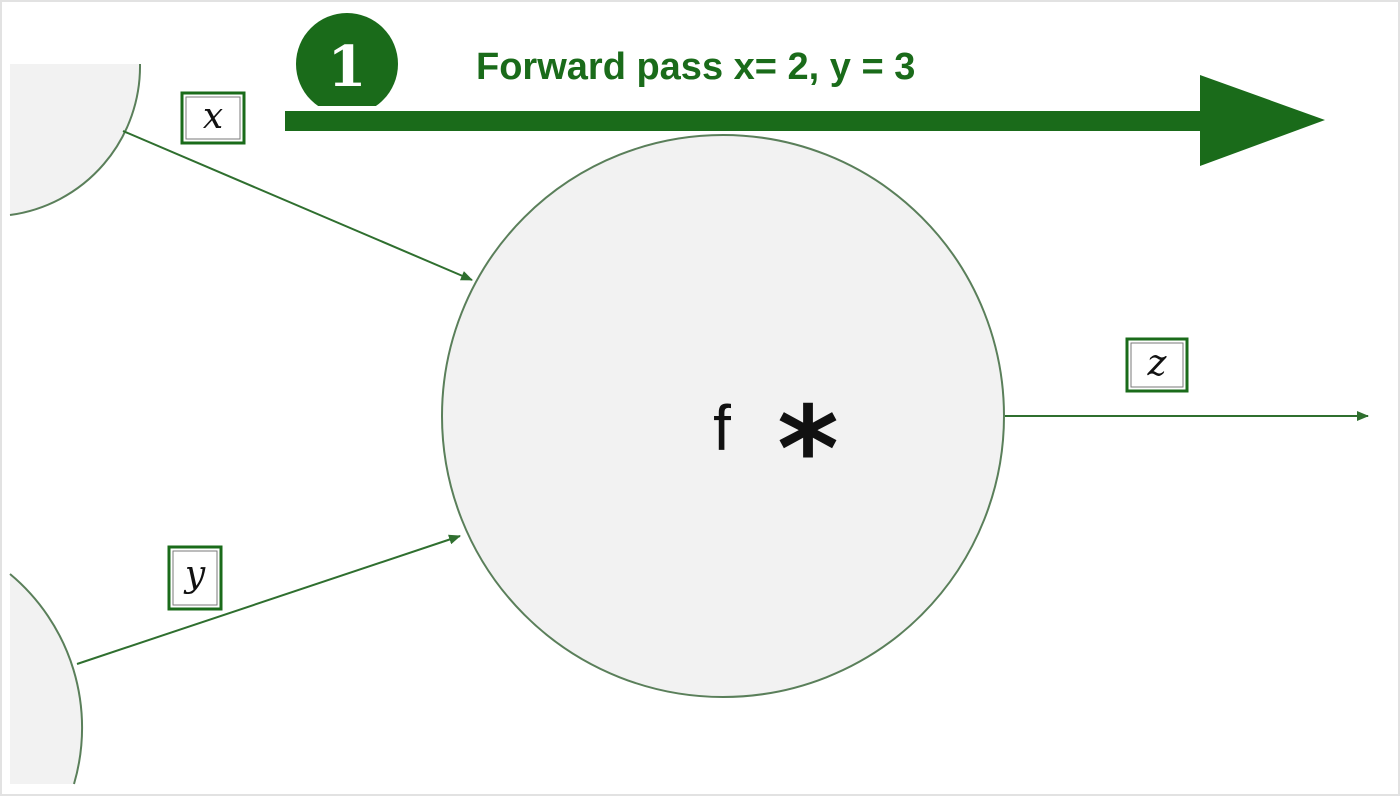  I want to click on function-label: f, so click(722, 428).